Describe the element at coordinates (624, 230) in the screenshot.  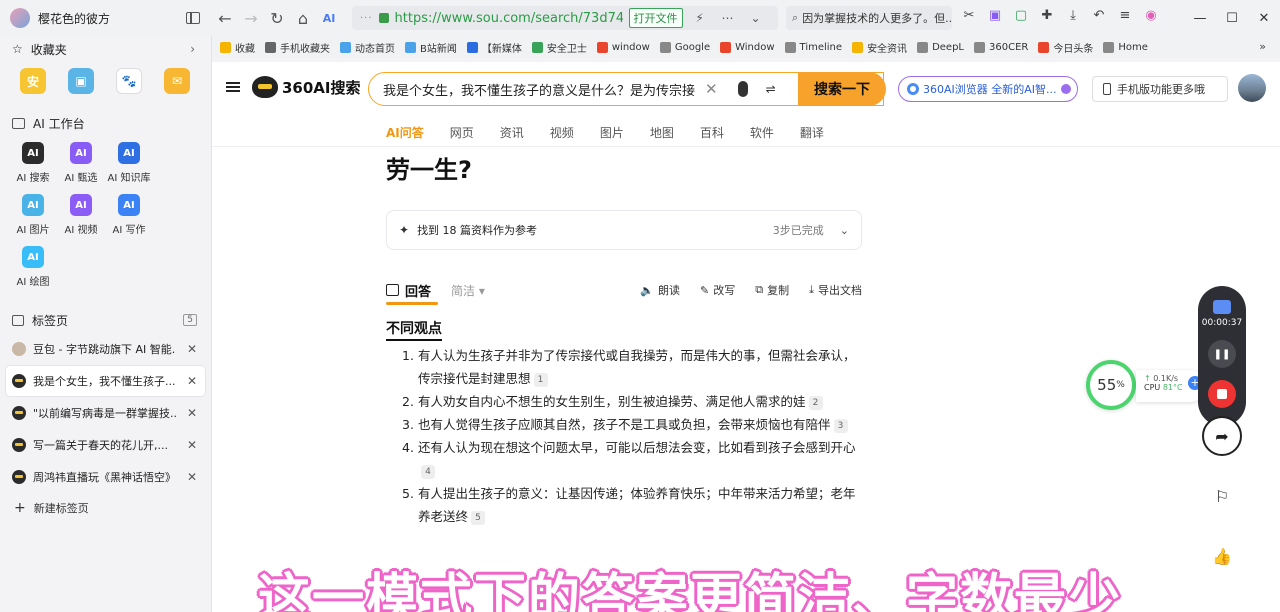
I see `reference-card: ✦ 找到 18 篇资料作为参考 3步已完成 ⌄` at that location.